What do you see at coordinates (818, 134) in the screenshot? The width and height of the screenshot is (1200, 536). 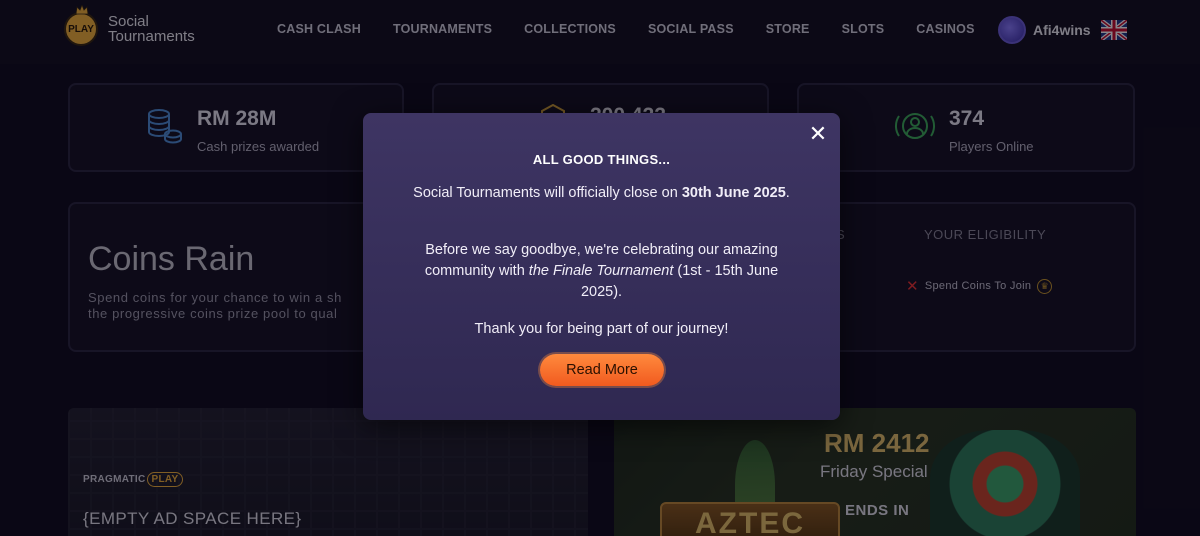 I see `close-icon: ✕` at bounding box center [818, 134].